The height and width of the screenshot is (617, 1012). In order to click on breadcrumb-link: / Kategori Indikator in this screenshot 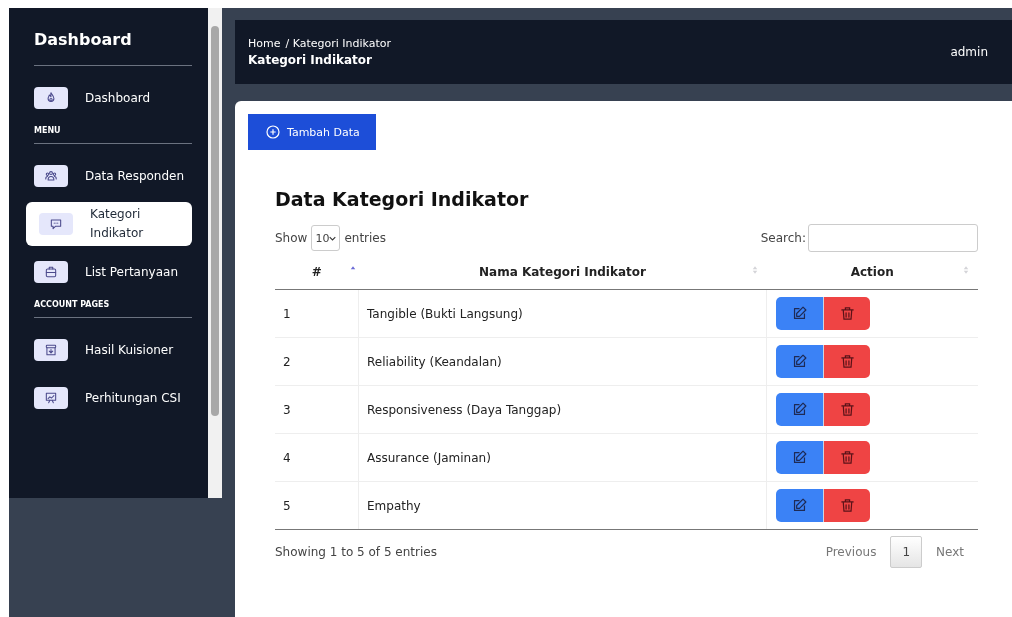, I will do `click(338, 43)`.